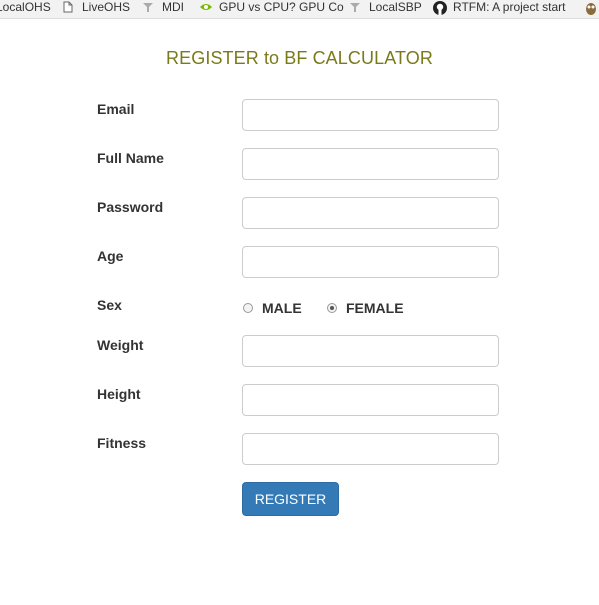 This screenshot has height=605, width=599. What do you see at coordinates (282, 308) in the screenshot?
I see `sex-option-label: MALE` at bounding box center [282, 308].